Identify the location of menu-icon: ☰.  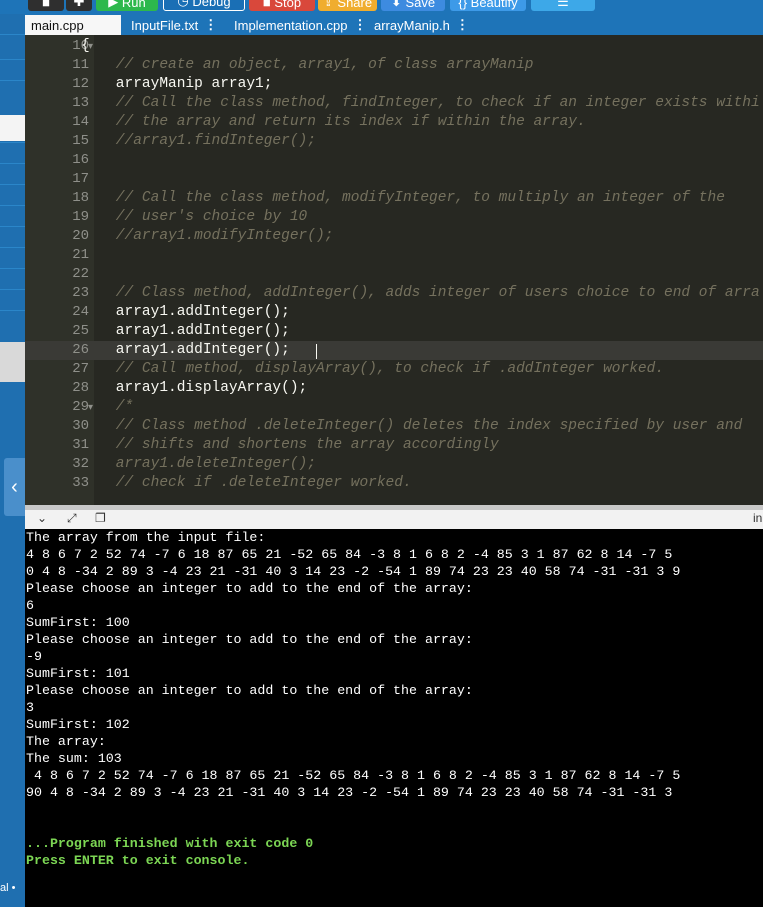
(563, 4).